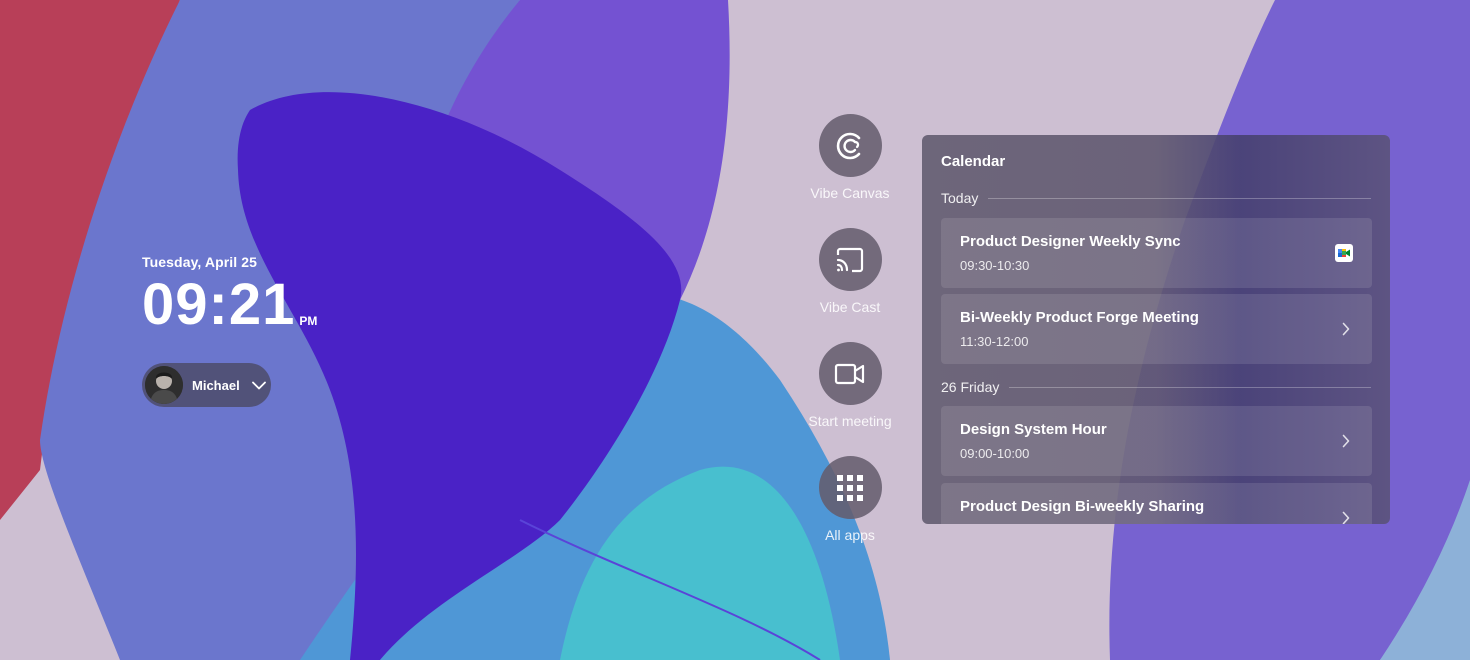  What do you see at coordinates (850, 145) in the screenshot?
I see `vibe-canvas-icon` at bounding box center [850, 145].